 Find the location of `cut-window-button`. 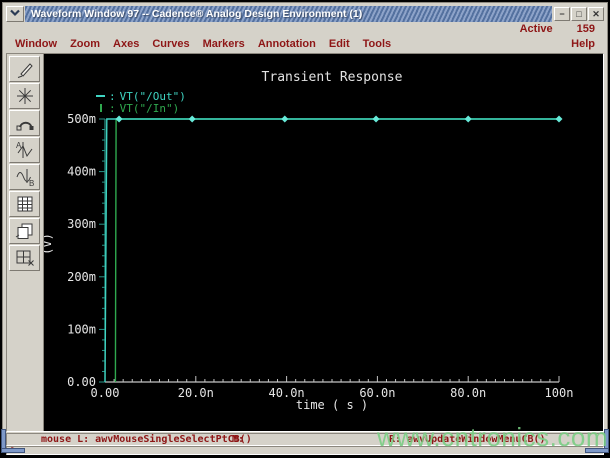

cut-window-button is located at coordinates (24, 258).